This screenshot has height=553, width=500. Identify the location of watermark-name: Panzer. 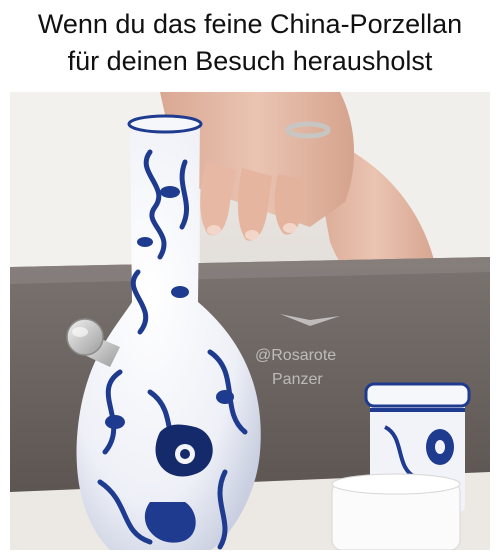
(297, 379).